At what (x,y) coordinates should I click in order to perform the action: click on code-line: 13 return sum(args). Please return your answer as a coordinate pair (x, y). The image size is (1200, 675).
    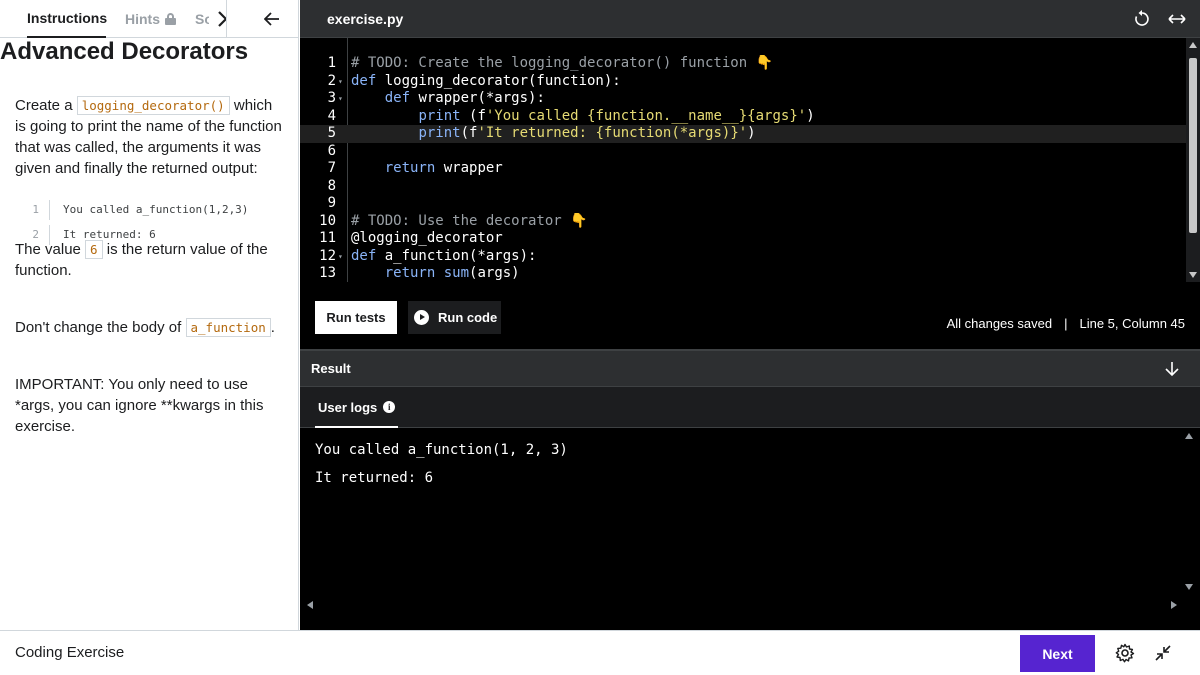
    Looking at the image, I should click on (743, 273).